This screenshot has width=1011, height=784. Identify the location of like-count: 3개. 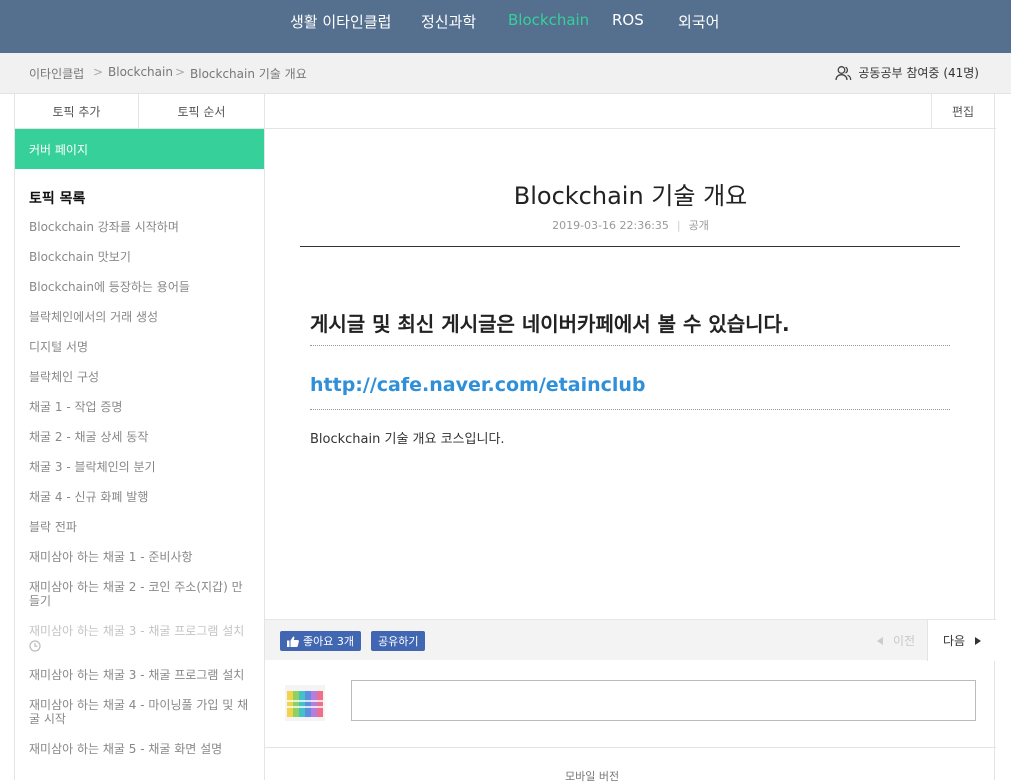
(345, 641).